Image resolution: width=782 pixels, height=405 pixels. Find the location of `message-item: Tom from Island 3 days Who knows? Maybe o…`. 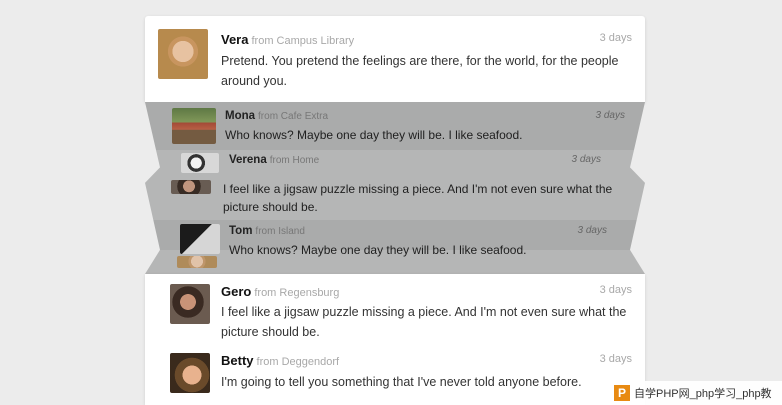

message-item: Tom from Island 3 days Who knows? Maybe o… is located at coordinates (395, 240).